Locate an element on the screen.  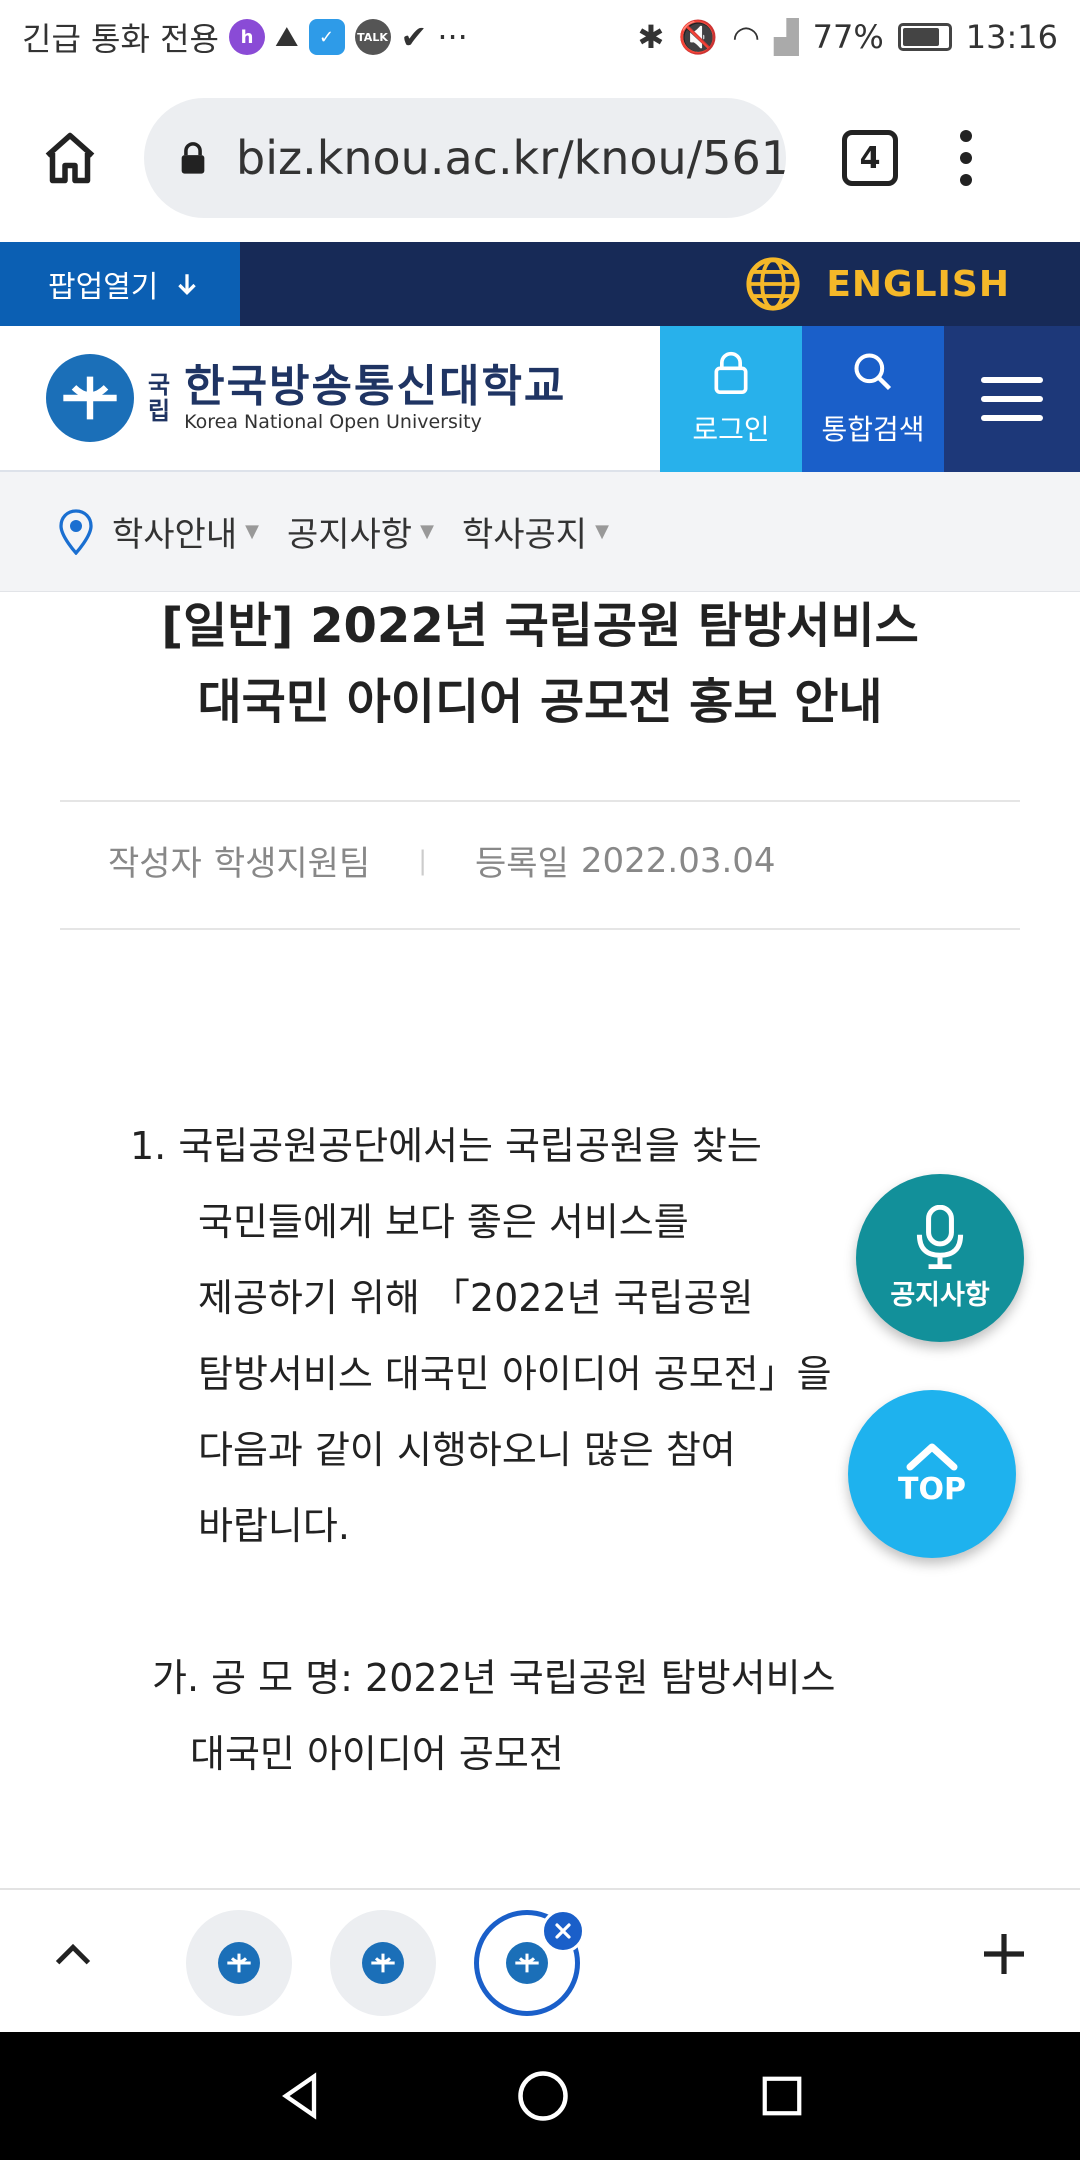
globe-icon is located at coordinates (773, 284).